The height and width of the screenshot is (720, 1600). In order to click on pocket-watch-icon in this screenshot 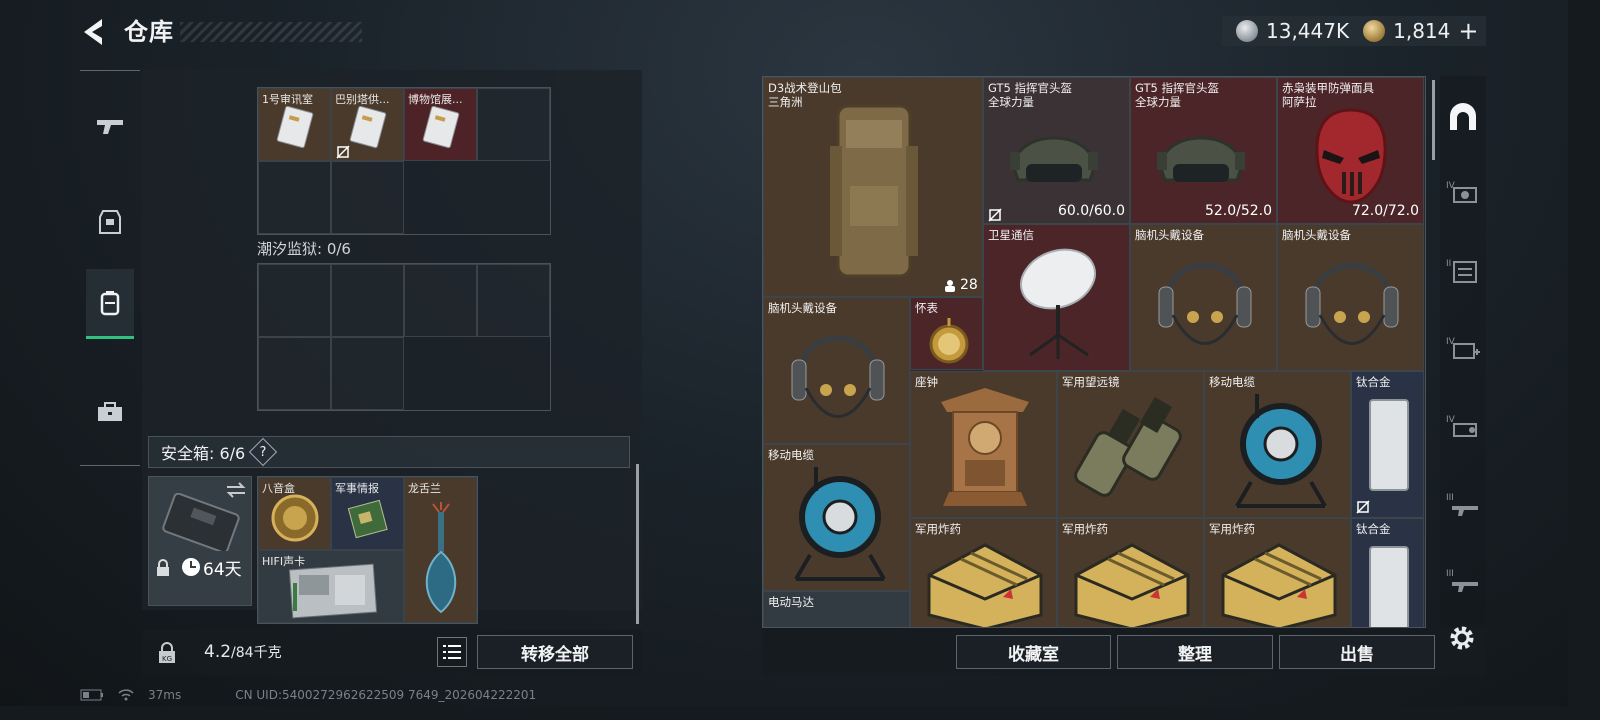, I will do `click(949, 341)`.